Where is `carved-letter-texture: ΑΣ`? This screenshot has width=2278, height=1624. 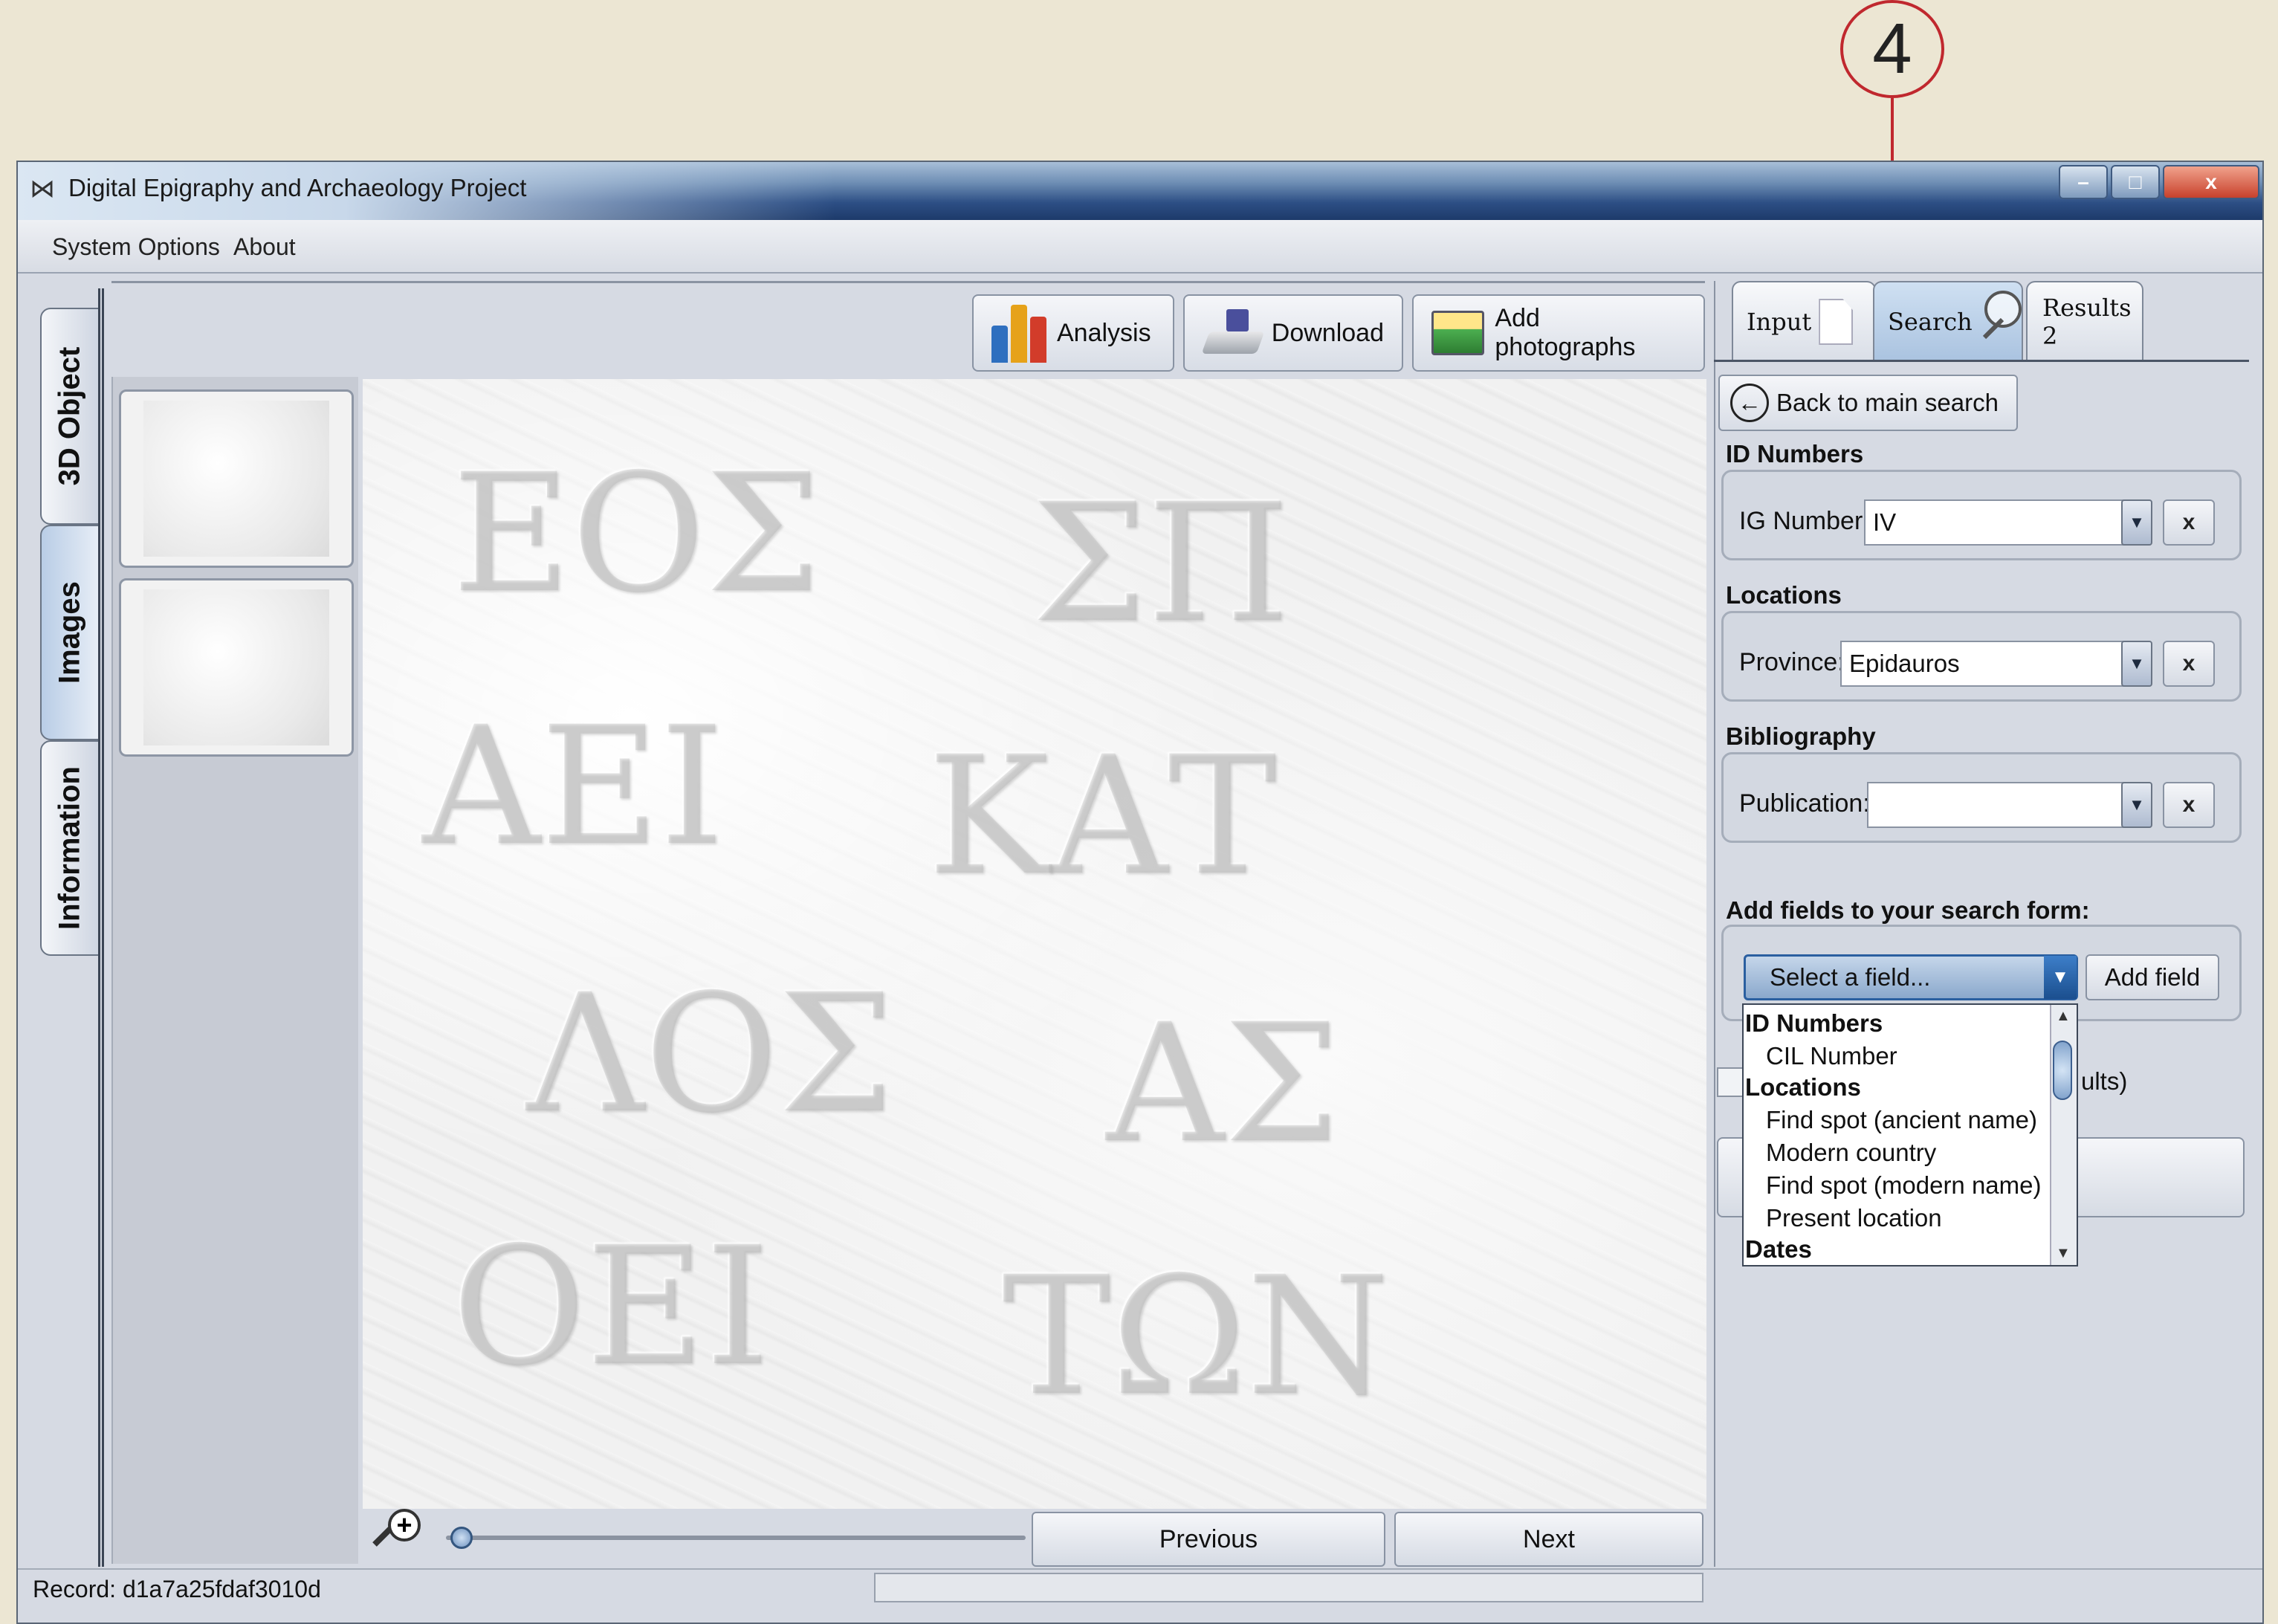
carved-letter-texture: ΑΣ is located at coordinates (1223, 1084).